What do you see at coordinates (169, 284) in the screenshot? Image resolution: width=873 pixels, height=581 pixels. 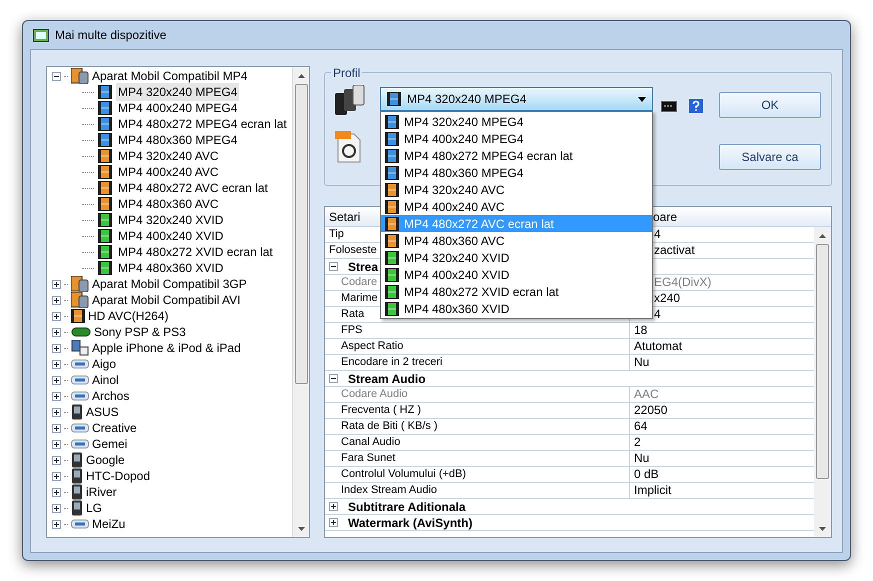 I see `tree-item: Aparat Mobil Compatibil 3GP` at bounding box center [169, 284].